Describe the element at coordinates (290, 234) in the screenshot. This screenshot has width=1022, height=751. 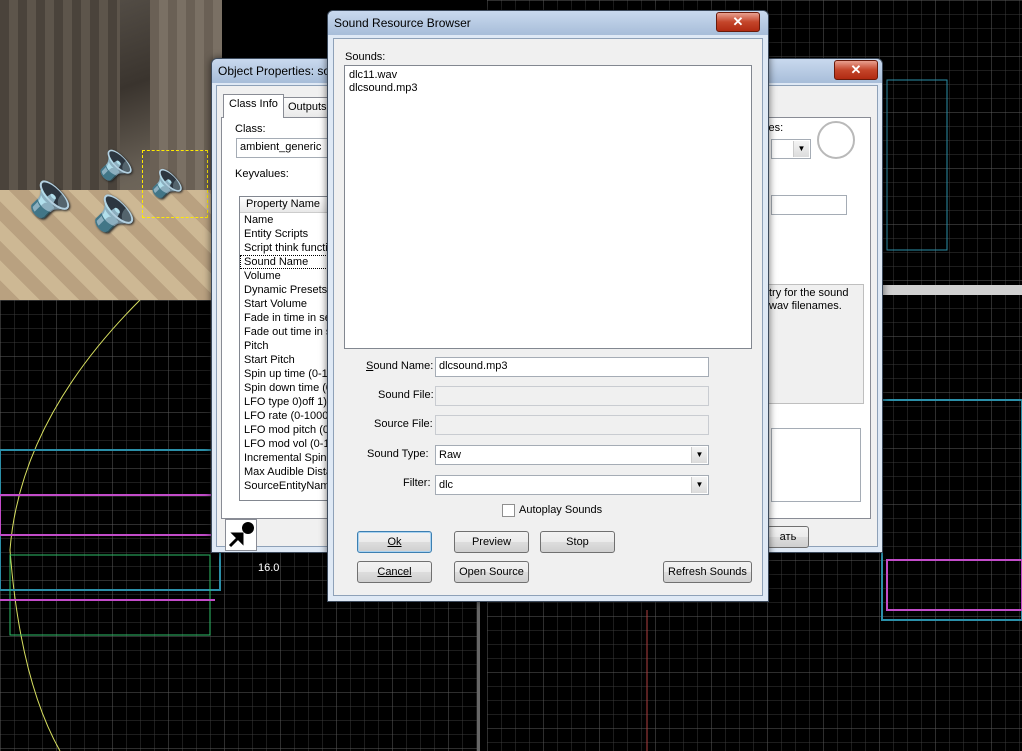
I see `keyvalue-row: Entity Scripts` at that location.